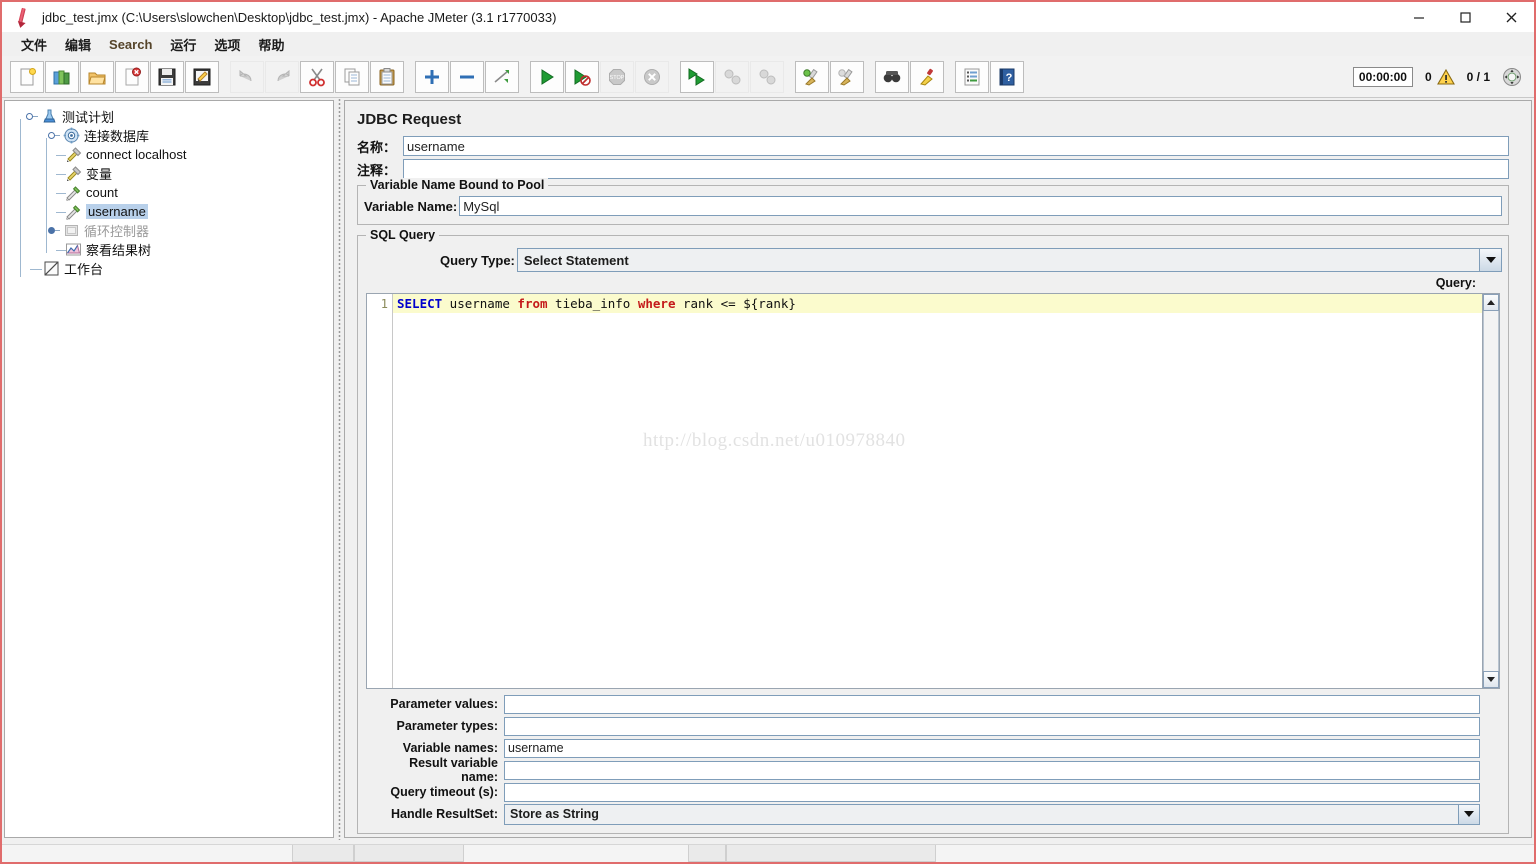 Image resolution: width=1536 pixels, height=864 pixels. Describe the element at coordinates (174, 268) in the screenshot. I see `tree-node-workbench: 工作台` at that location.